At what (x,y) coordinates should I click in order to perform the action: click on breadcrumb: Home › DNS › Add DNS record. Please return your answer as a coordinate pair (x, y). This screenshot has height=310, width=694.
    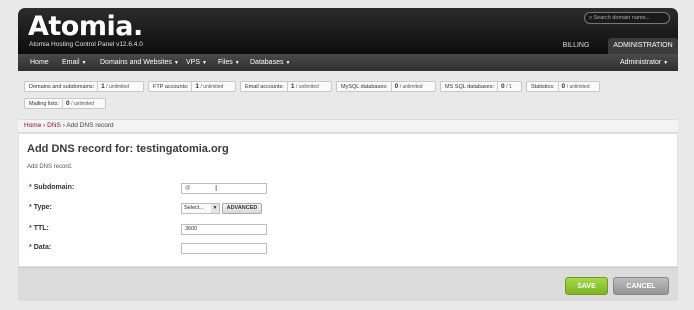
    Looking at the image, I should click on (348, 126).